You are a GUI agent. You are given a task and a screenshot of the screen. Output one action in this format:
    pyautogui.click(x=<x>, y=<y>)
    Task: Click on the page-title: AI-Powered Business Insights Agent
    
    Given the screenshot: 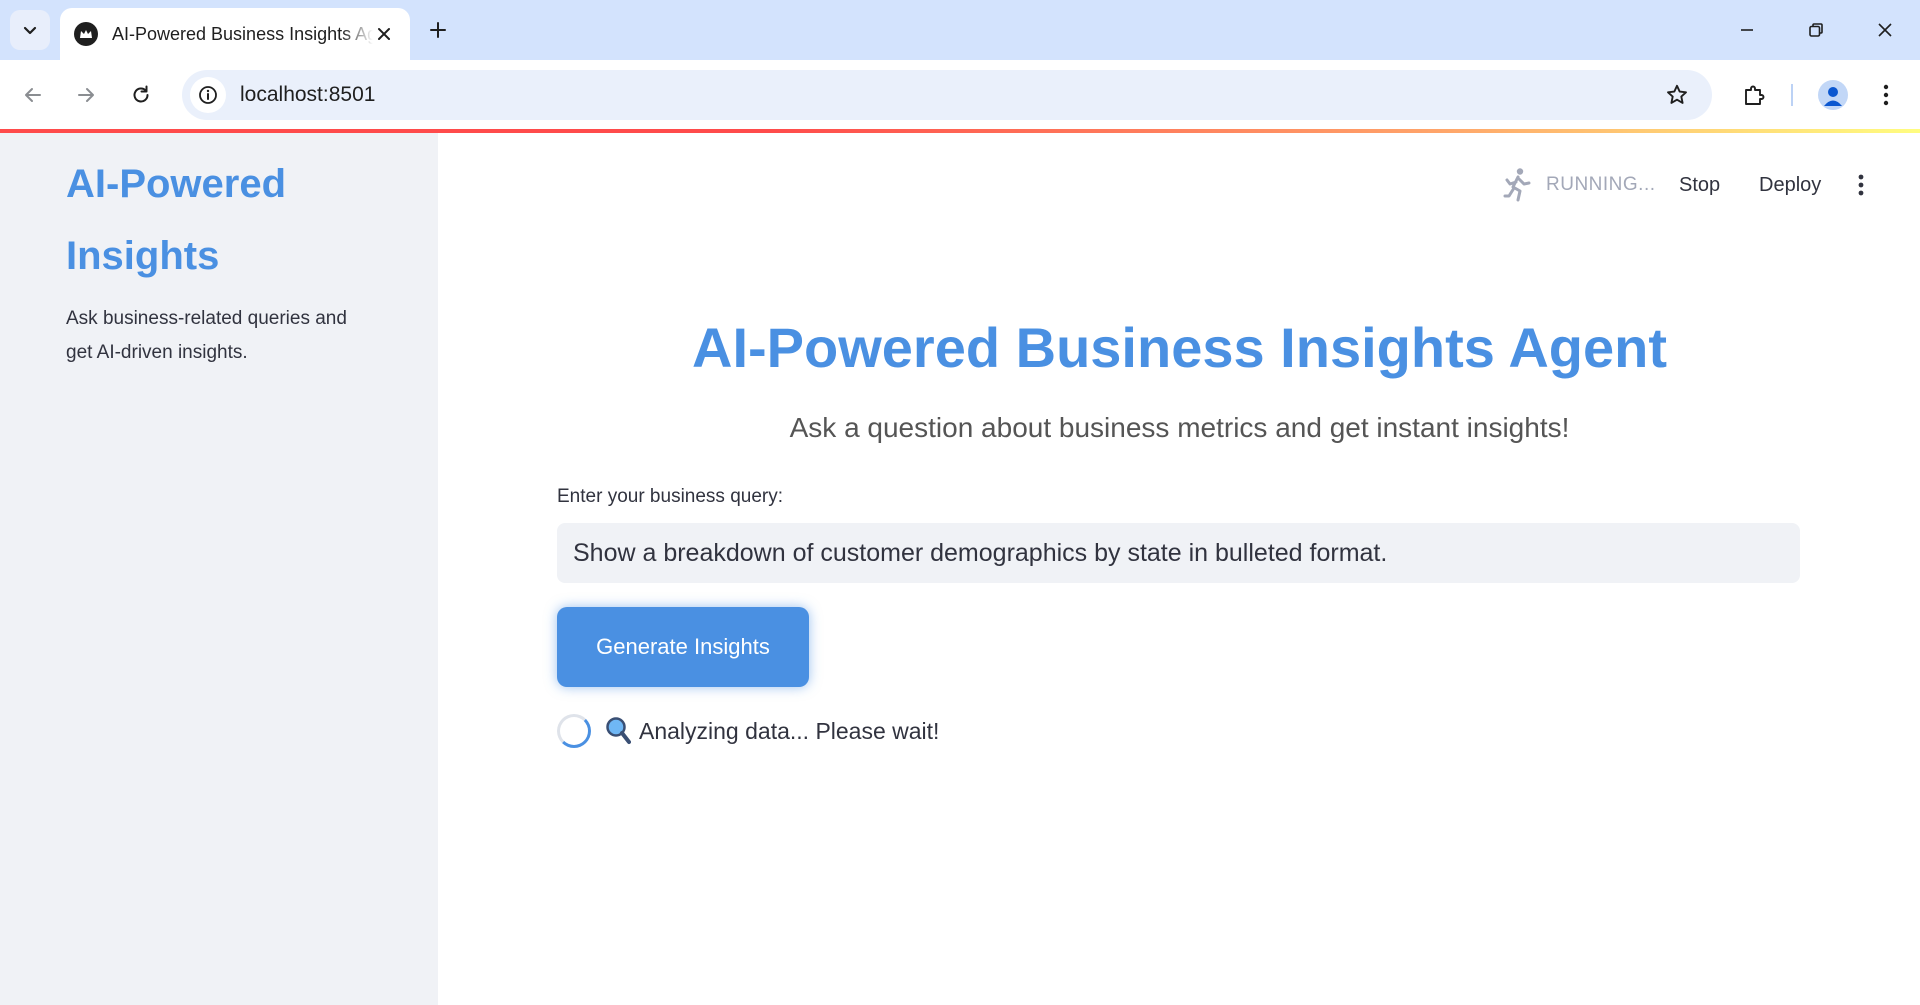 What is the action you would take?
    pyautogui.click(x=1179, y=347)
    